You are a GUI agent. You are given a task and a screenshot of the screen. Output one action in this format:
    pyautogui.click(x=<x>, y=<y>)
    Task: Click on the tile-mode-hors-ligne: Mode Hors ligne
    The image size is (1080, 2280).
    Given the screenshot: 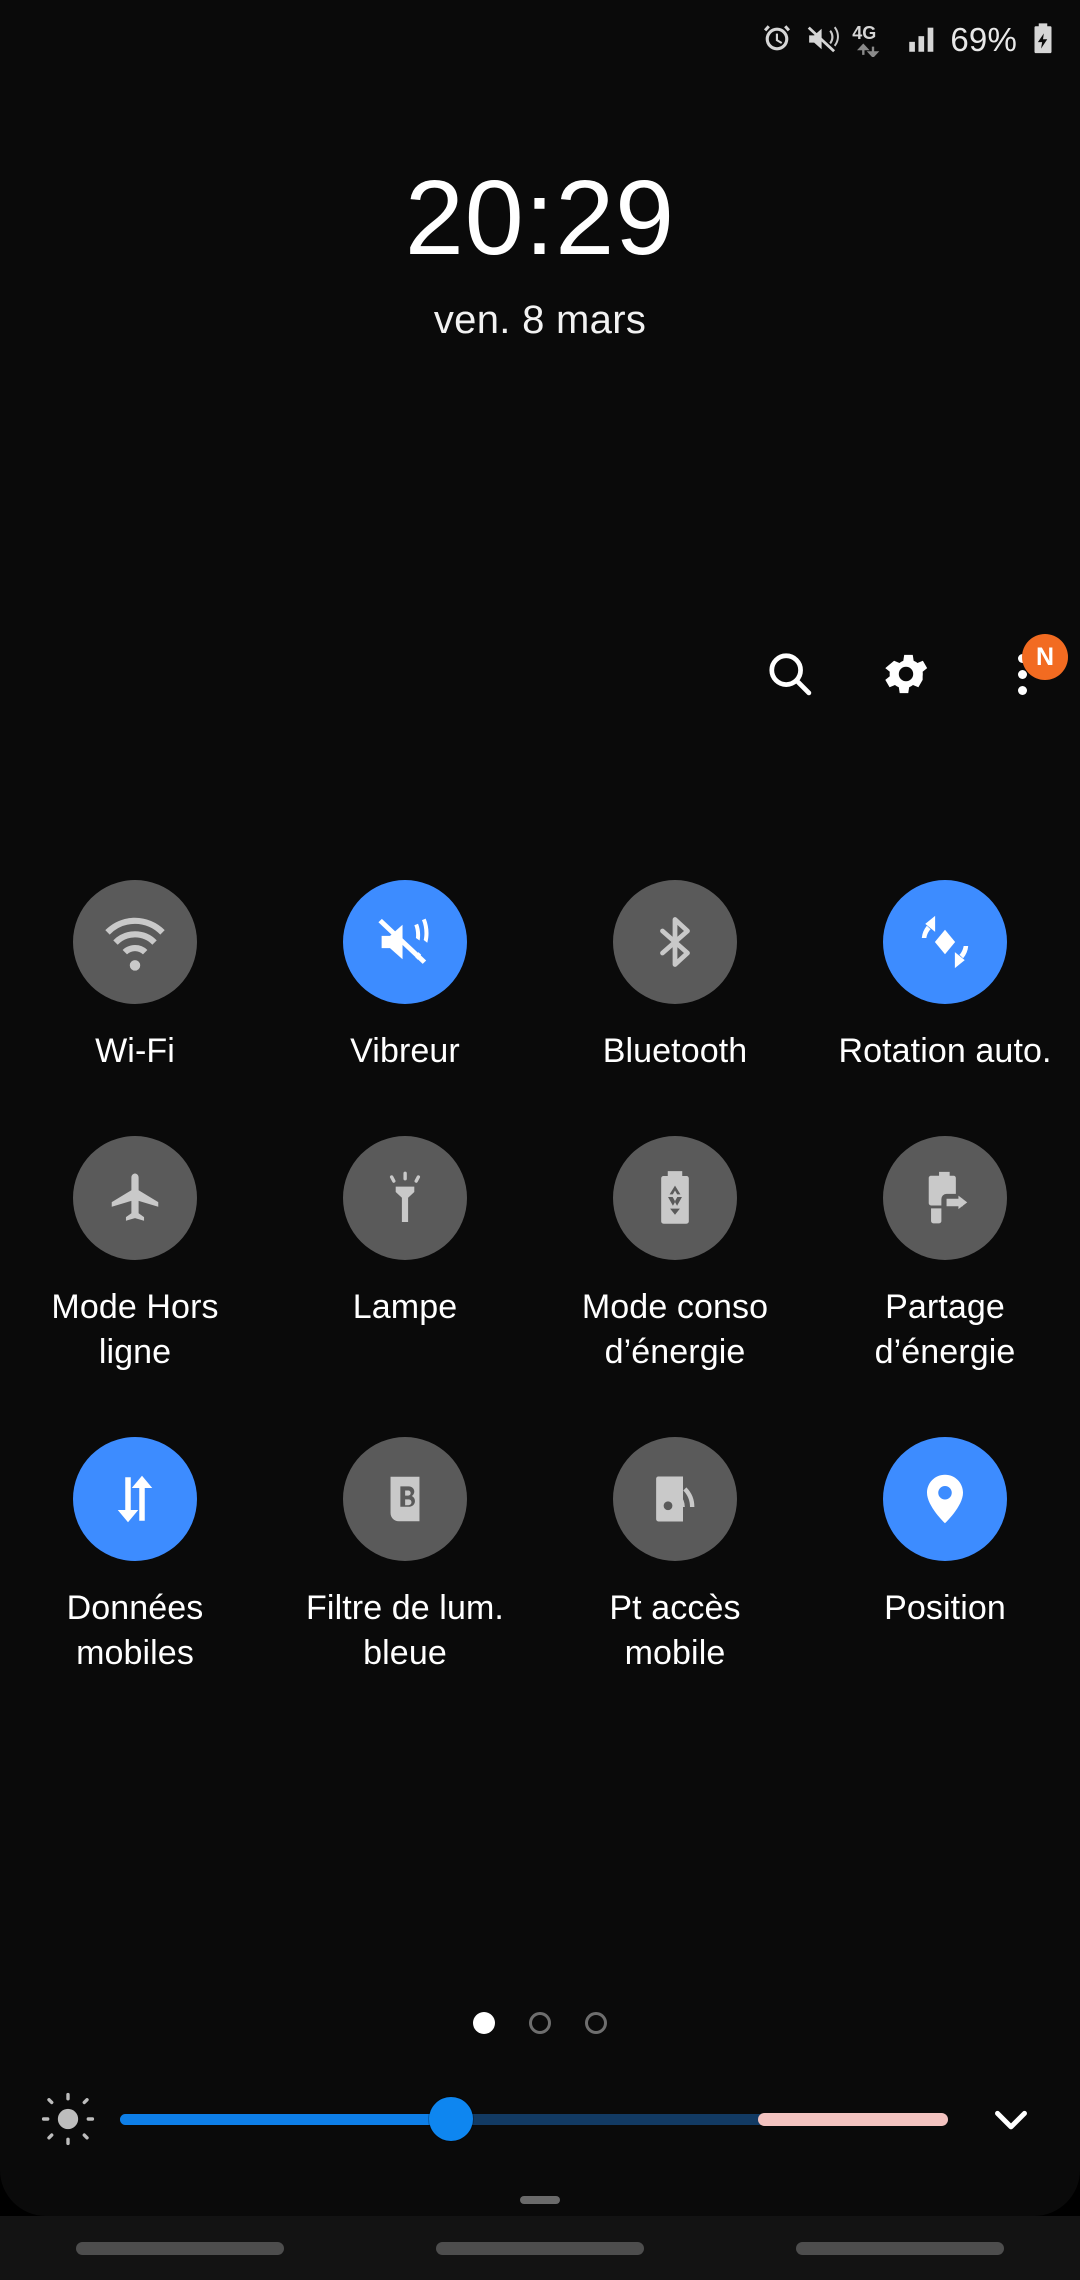 What is the action you would take?
    pyautogui.click(x=135, y=1255)
    